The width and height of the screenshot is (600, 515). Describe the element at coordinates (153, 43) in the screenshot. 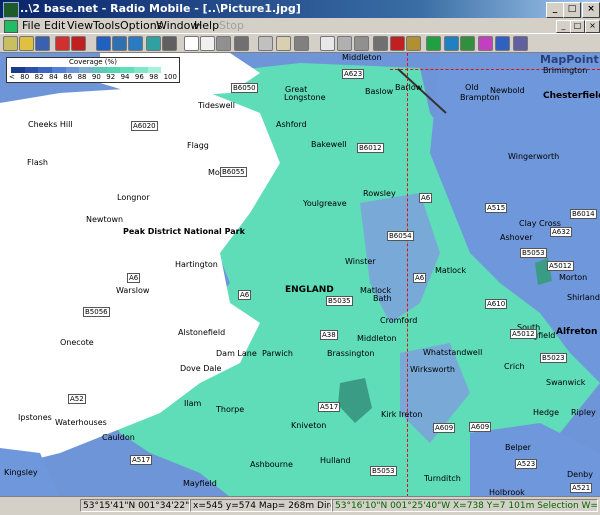

I see `fit-icon` at that location.